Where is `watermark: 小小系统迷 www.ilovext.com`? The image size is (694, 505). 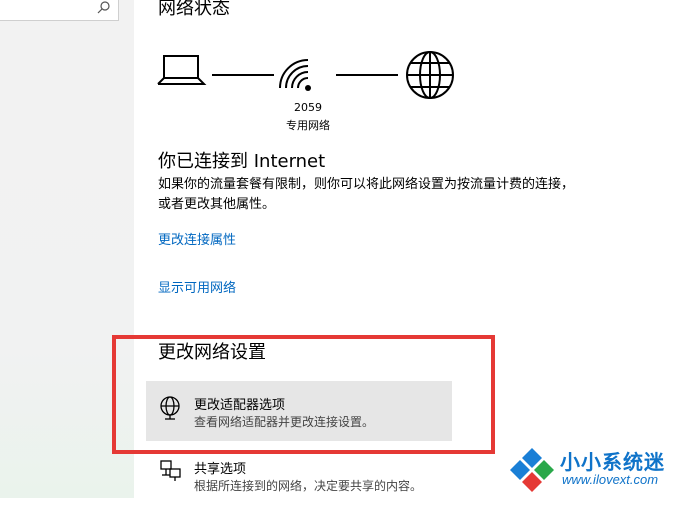
watermark: 小小系统迷 www.ilovext.com is located at coordinates (597, 469).